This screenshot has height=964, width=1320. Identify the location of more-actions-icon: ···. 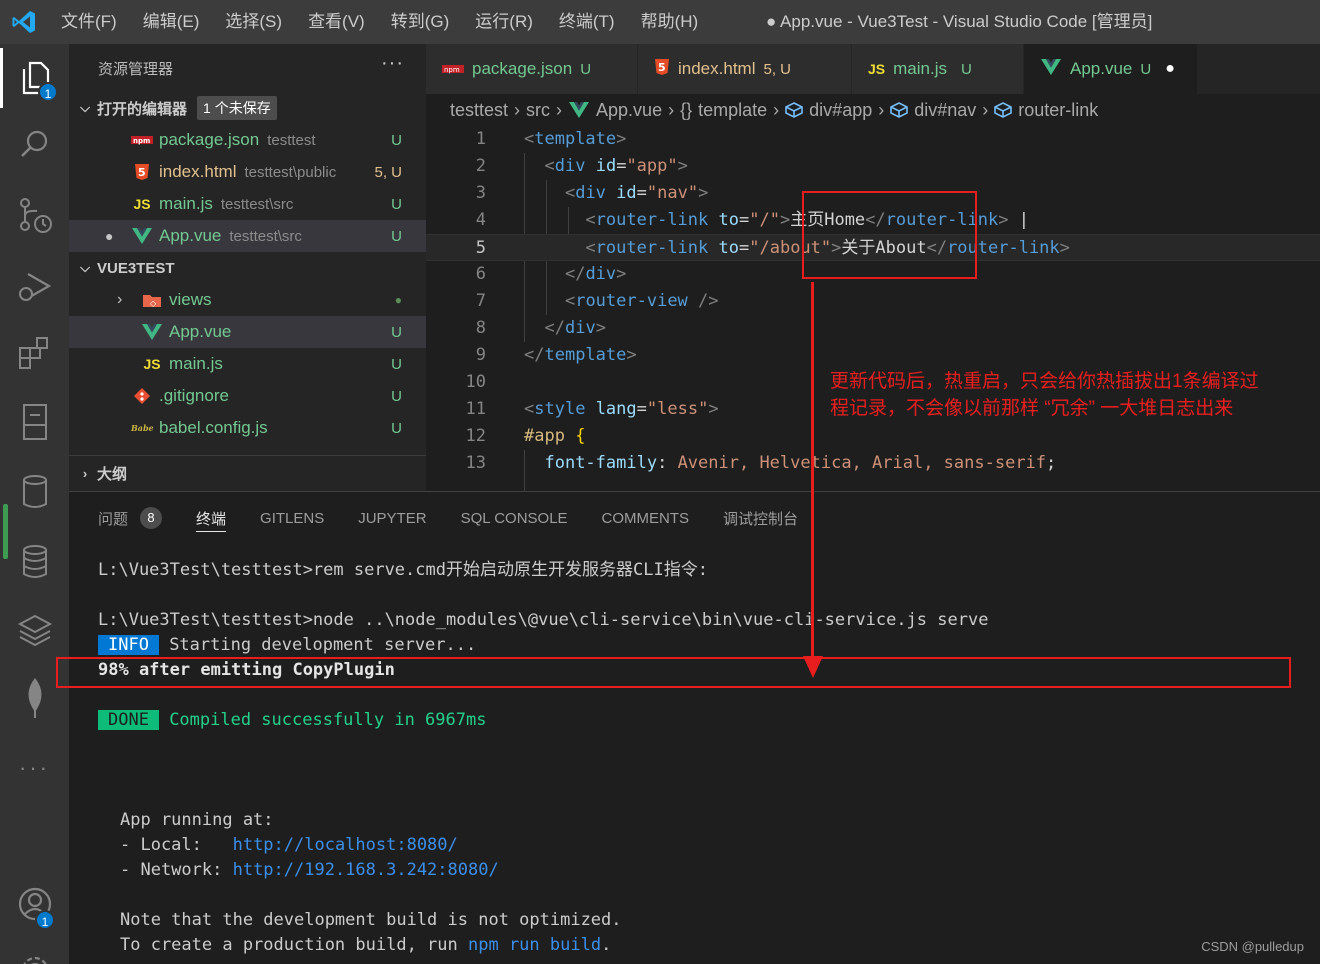
(392, 63).